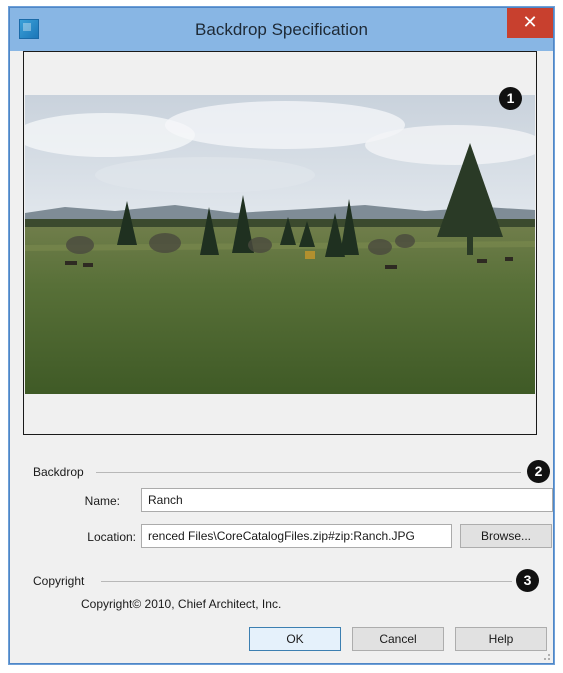  I want to click on close-button: ✕, so click(530, 23).